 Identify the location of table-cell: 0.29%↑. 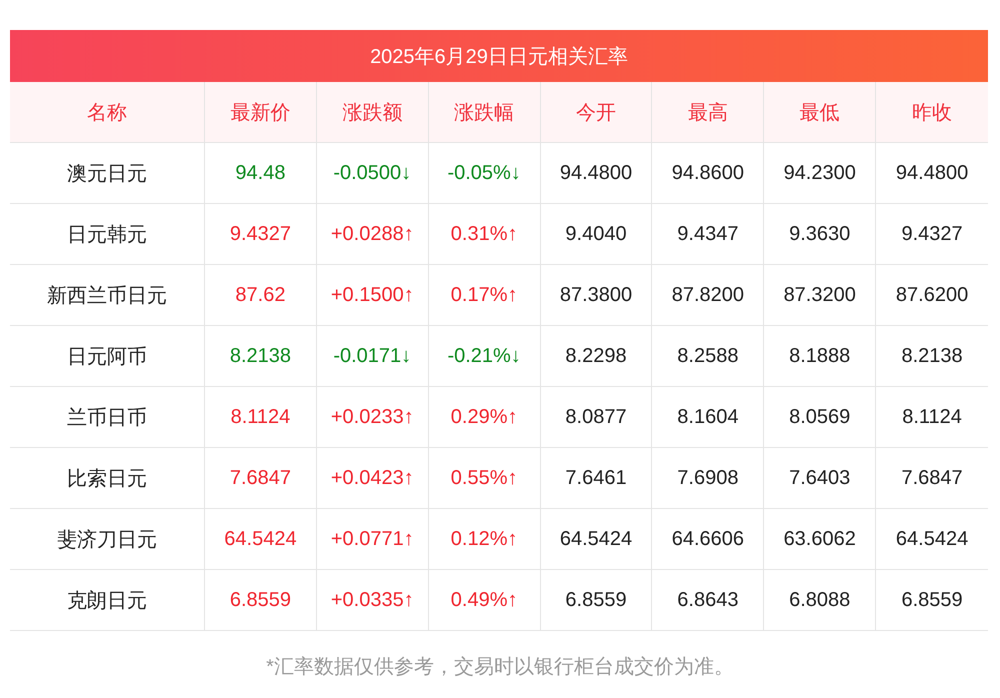
(484, 417).